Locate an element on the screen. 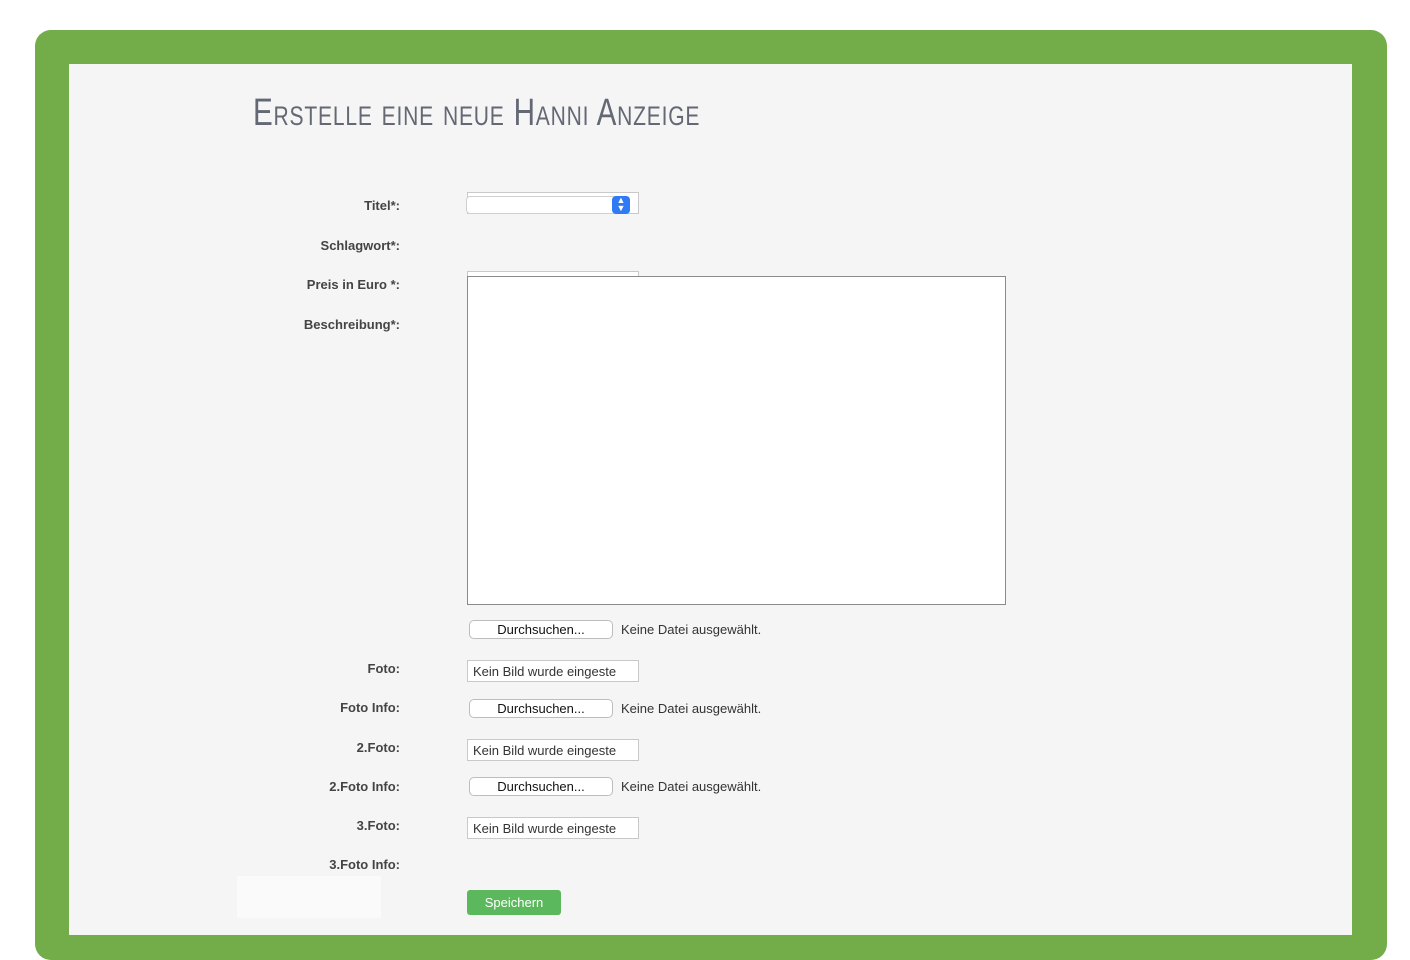 Image resolution: width=1410 pixels, height=960 pixels. photo-3-info-input is located at coordinates (553, 828).